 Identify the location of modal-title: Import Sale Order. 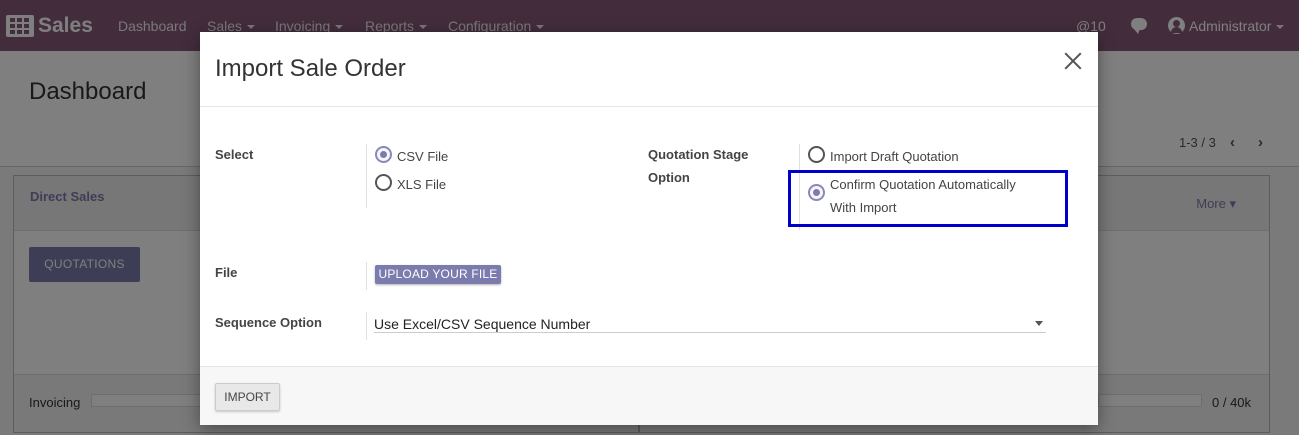
(310, 68).